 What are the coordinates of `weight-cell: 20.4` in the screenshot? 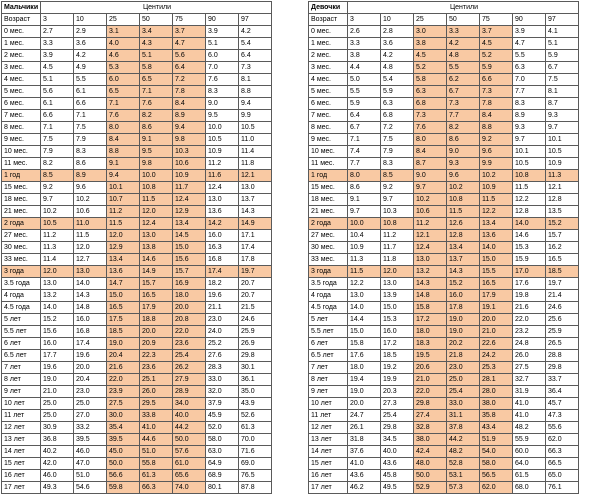 It's located at (90, 379).